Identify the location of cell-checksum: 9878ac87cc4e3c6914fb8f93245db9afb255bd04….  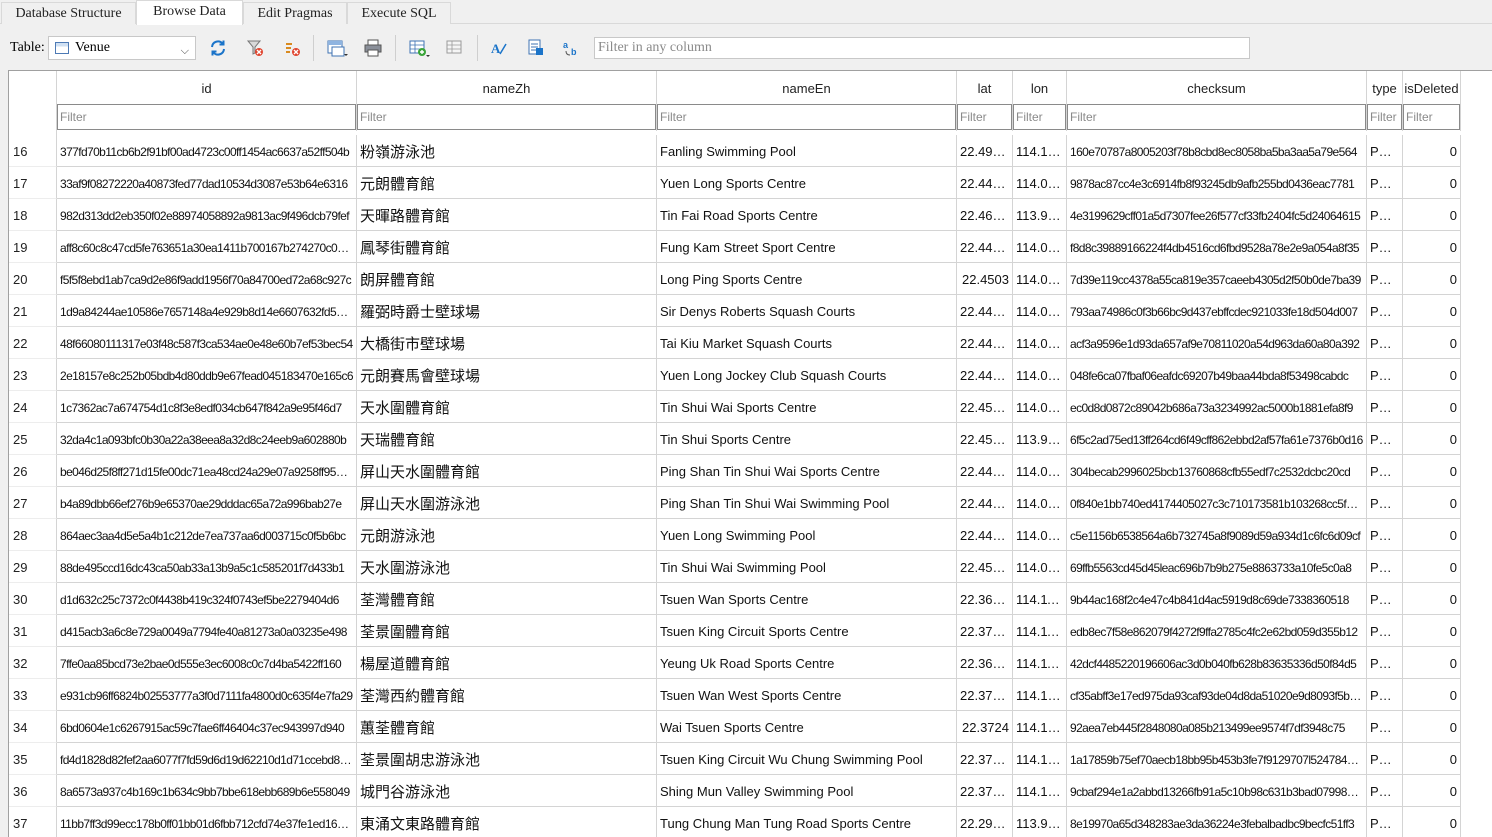
(1217, 183).